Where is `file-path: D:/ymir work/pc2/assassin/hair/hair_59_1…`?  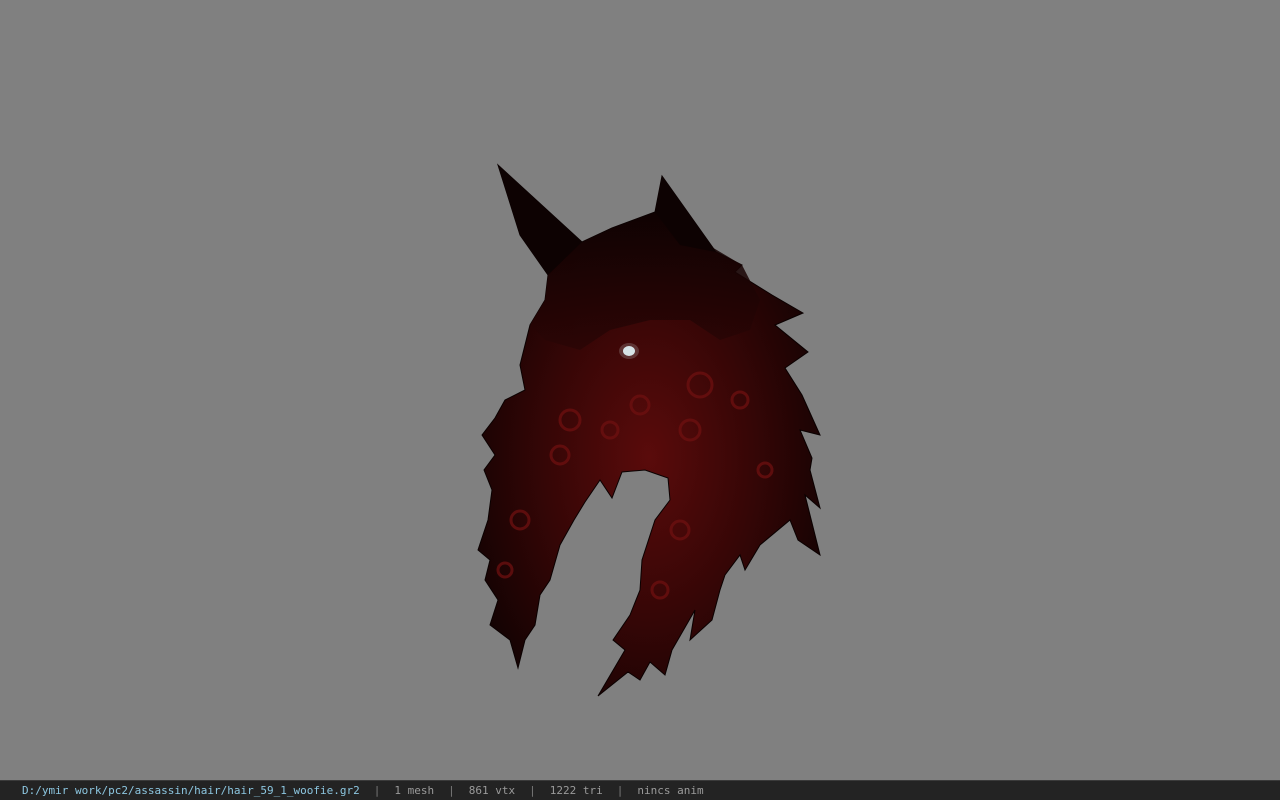 file-path: D:/ymir work/pc2/assassin/hair/hair_59_1… is located at coordinates (191, 790).